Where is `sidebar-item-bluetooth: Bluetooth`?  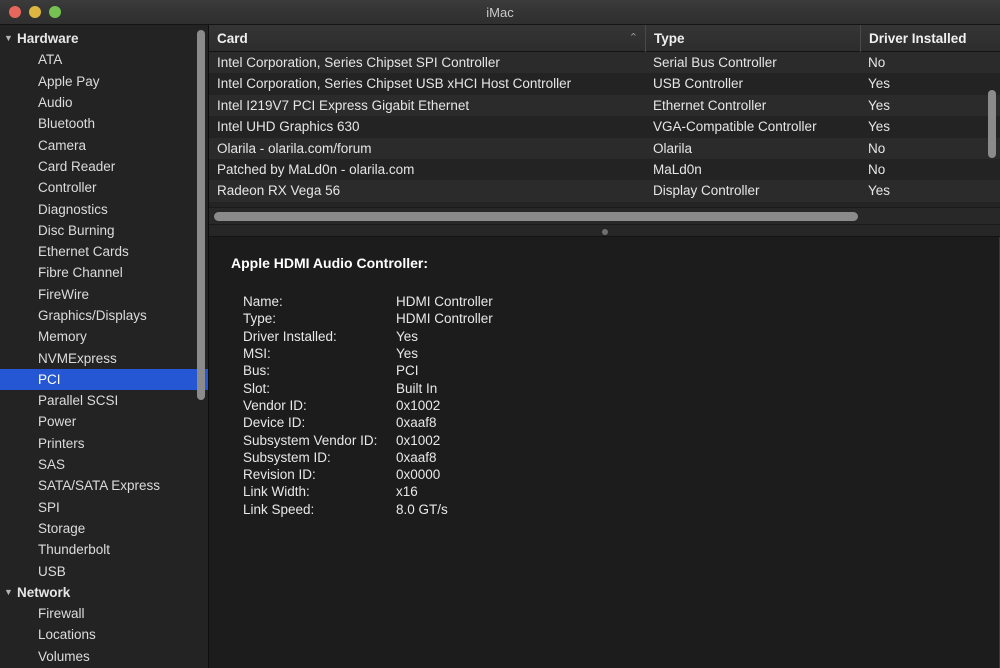 sidebar-item-bluetooth: Bluetooth is located at coordinates (104, 123).